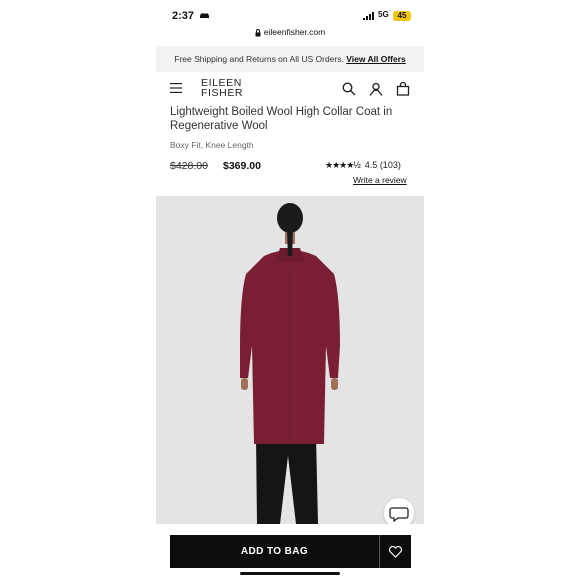 This screenshot has width=580, height=580. Describe the element at coordinates (349, 89) in the screenshot. I see `search-icon` at that location.